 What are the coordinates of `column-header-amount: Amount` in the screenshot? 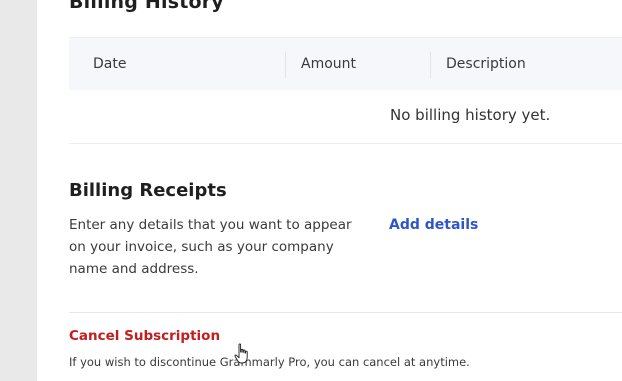 It's located at (329, 64).